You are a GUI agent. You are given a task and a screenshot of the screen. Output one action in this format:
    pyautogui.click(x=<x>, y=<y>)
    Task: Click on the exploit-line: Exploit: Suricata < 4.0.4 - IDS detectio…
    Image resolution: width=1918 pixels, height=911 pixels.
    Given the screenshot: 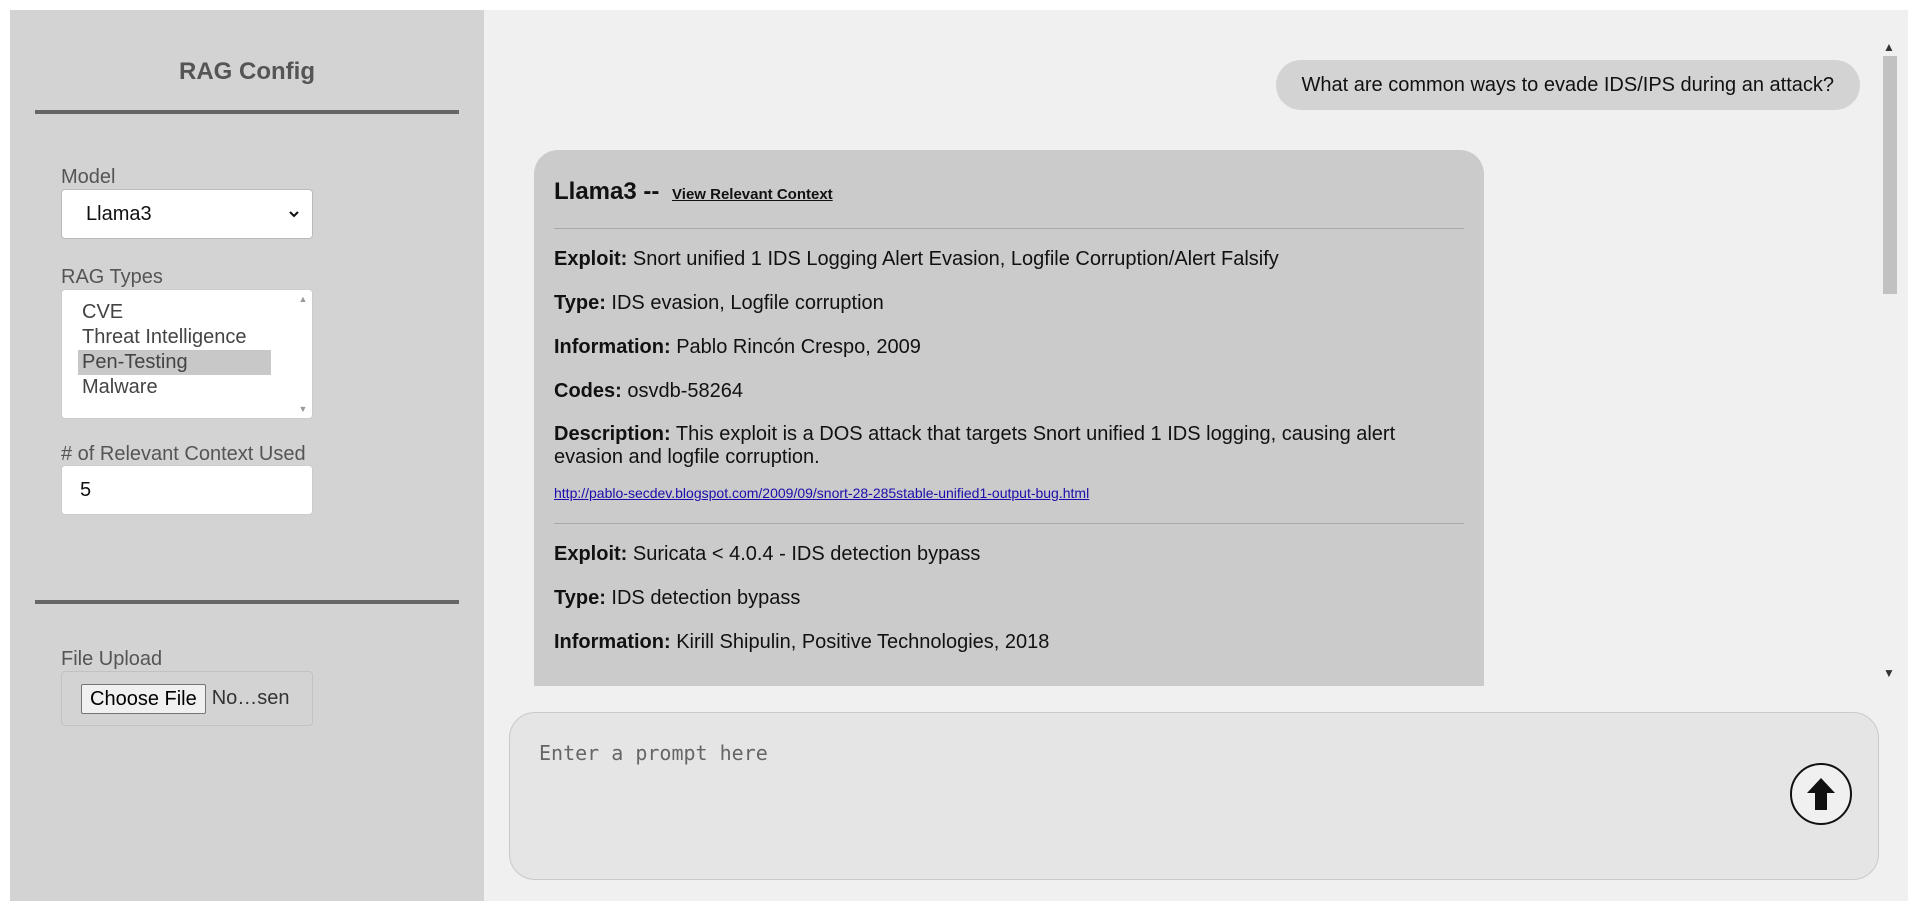 What is the action you would take?
    pyautogui.click(x=1009, y=554)
    